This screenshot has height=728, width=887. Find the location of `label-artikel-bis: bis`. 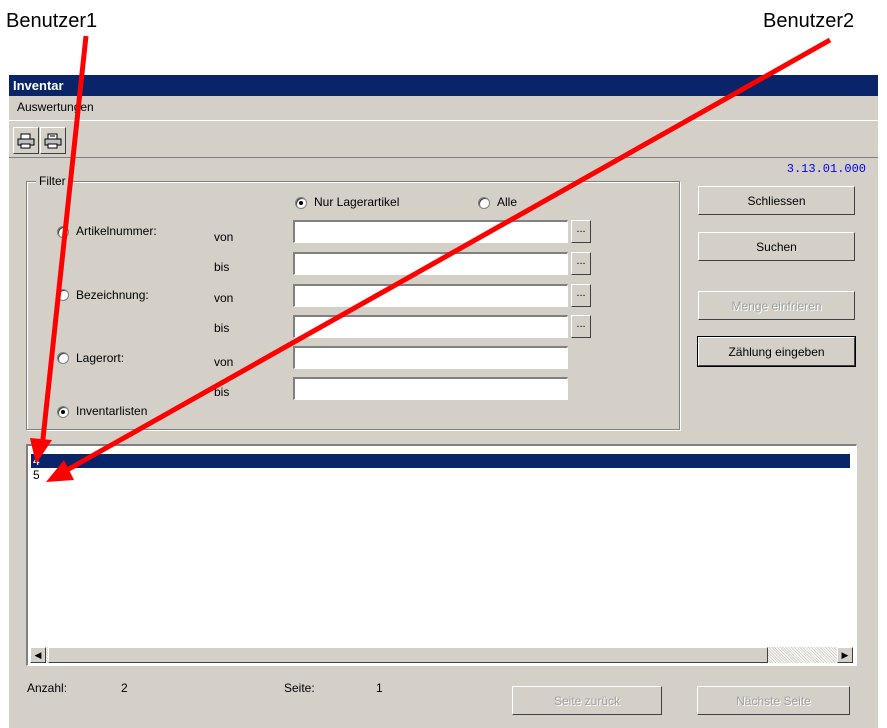

label-artikel-bis: bis is located at coordinates (222, 267).